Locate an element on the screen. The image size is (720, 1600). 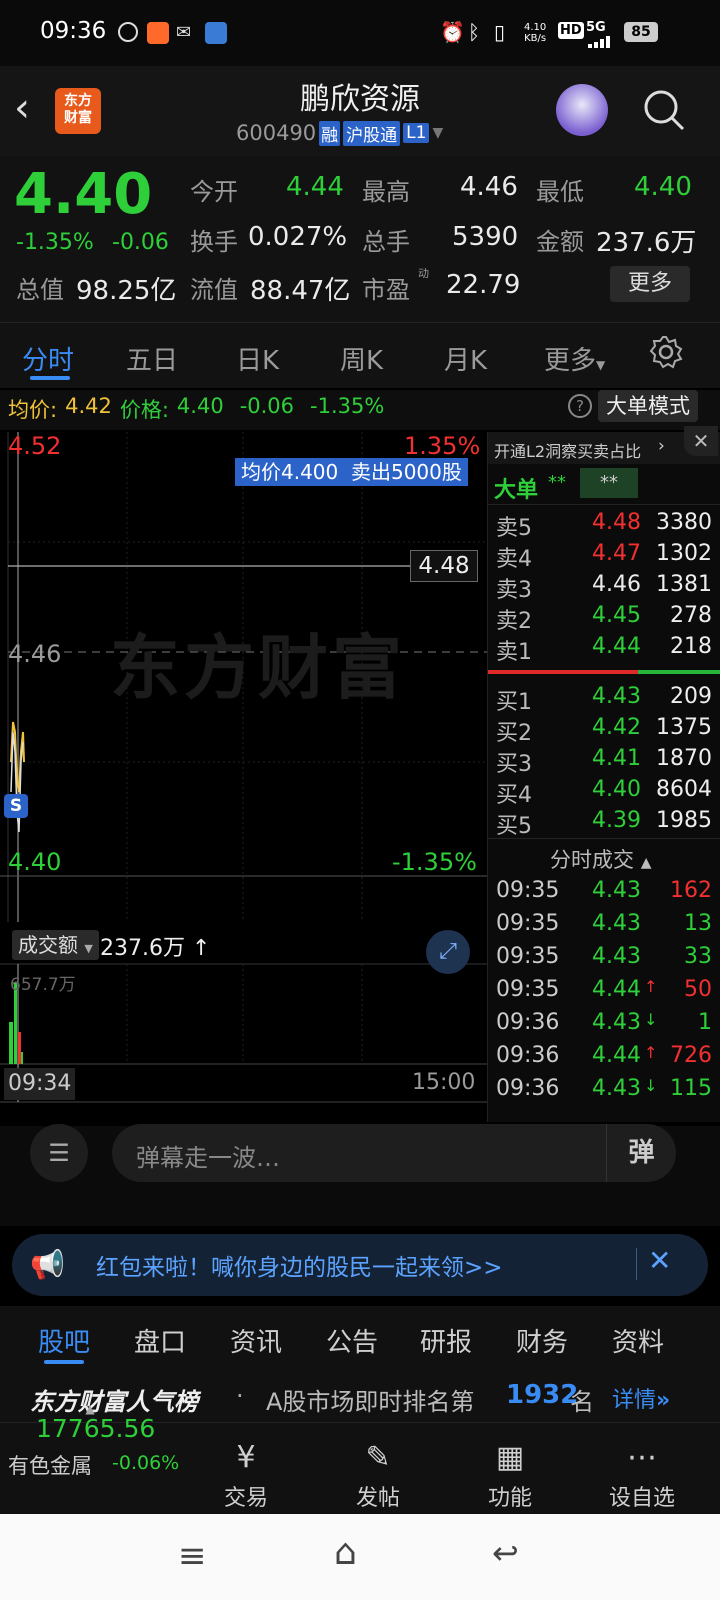
big-order-value1: ** is located at coordinates (557, 482).